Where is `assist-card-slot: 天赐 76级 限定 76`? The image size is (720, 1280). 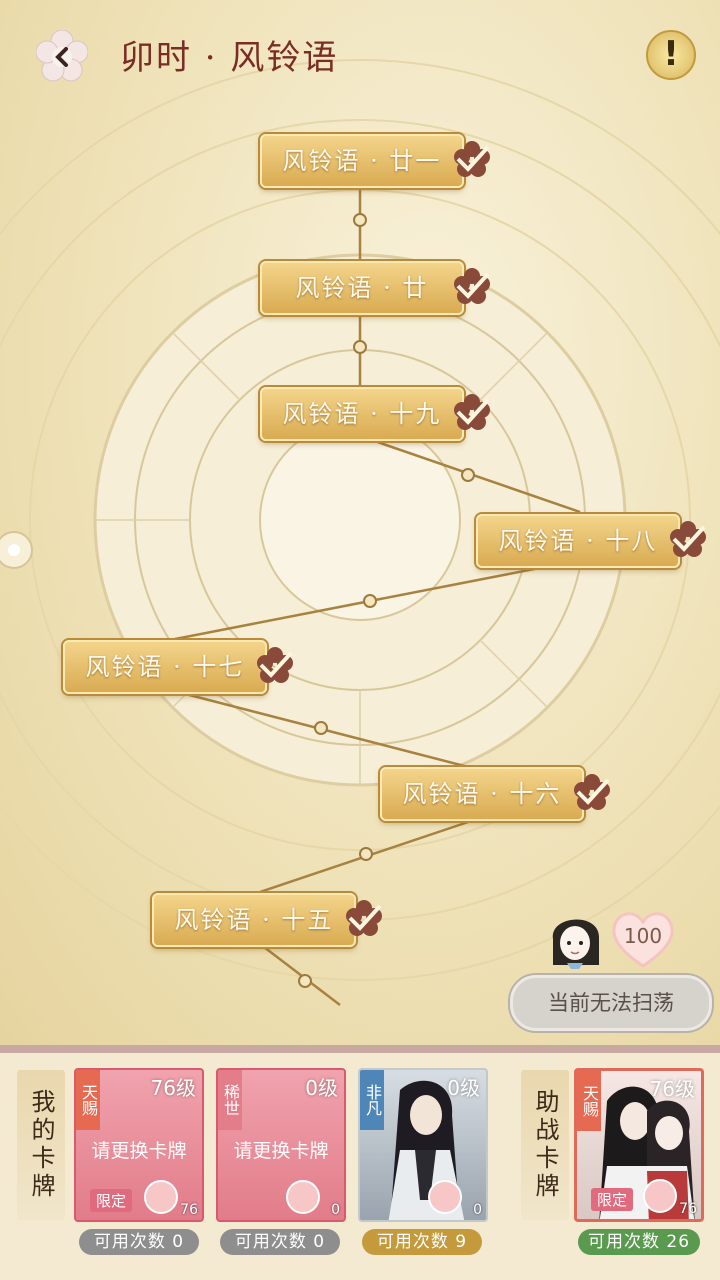
assist-card-slot: 天赐 76级 限定 76 is located at coordinates (639, 1145).